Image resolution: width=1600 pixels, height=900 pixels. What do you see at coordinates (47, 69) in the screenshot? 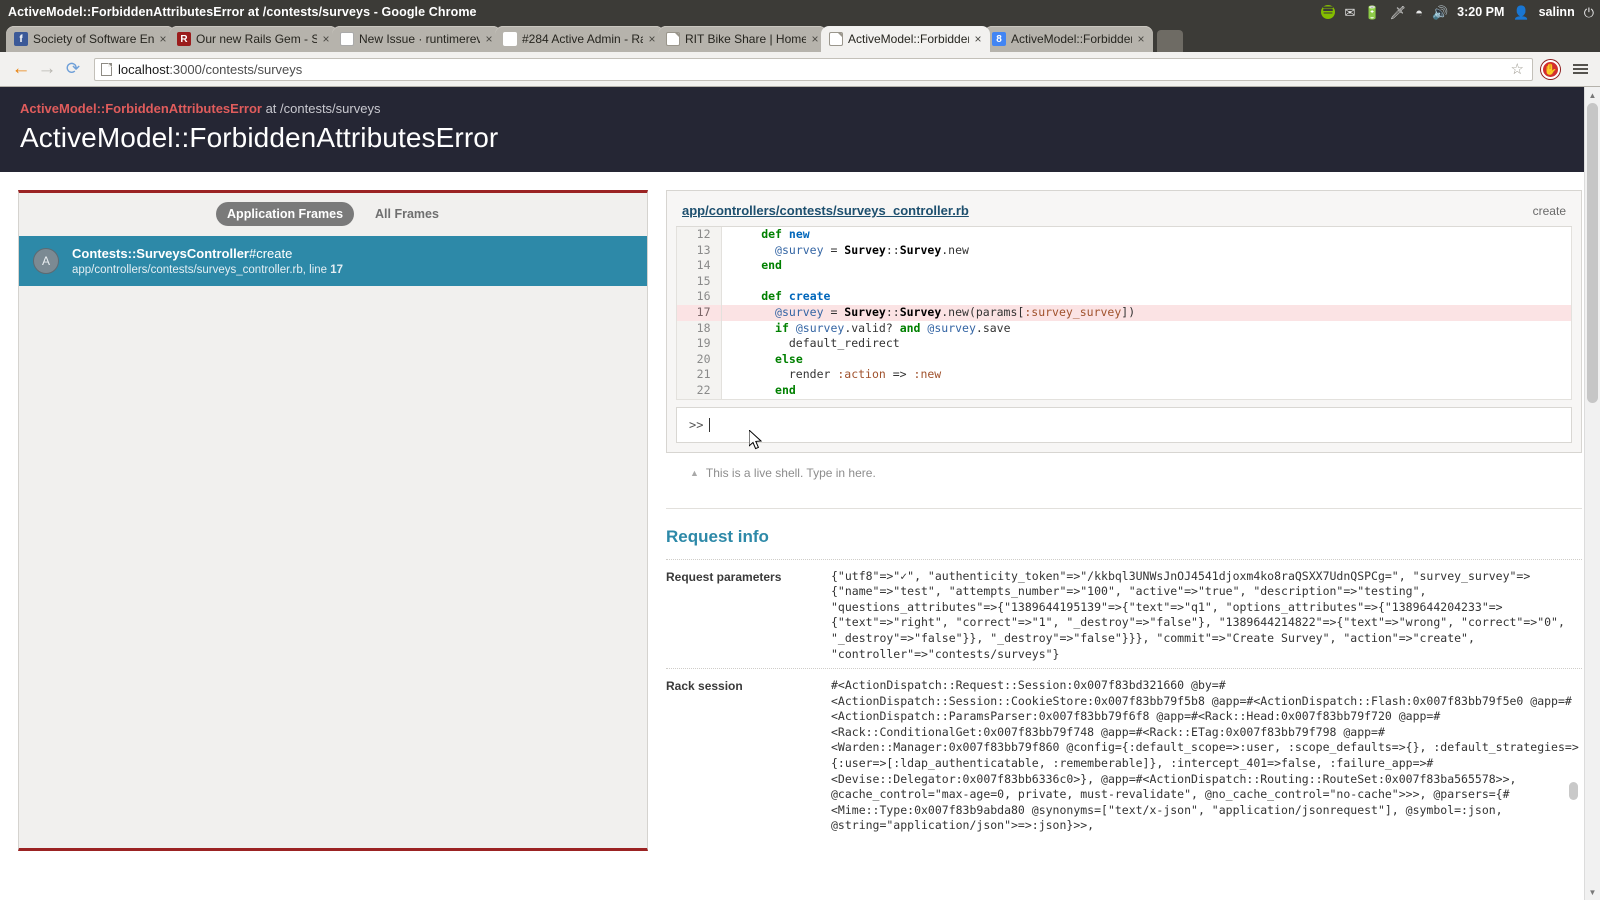
I see `forward-arrow-icon: →` at bounding box center [47, 69].